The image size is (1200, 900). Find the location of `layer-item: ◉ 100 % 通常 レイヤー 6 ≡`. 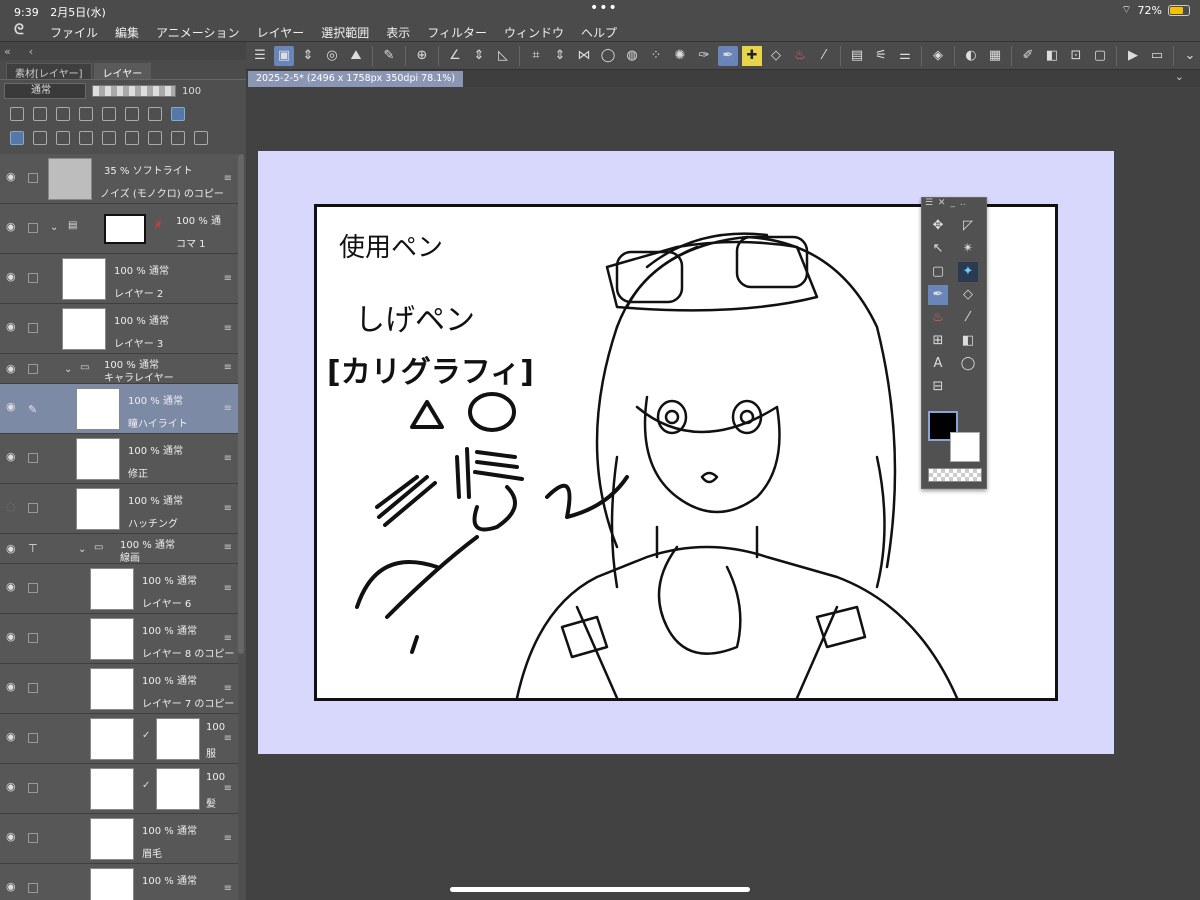

layer-item: ◉ 100 % 通常 レイヤー 6 ≡ is located at coordinates (119, 589).